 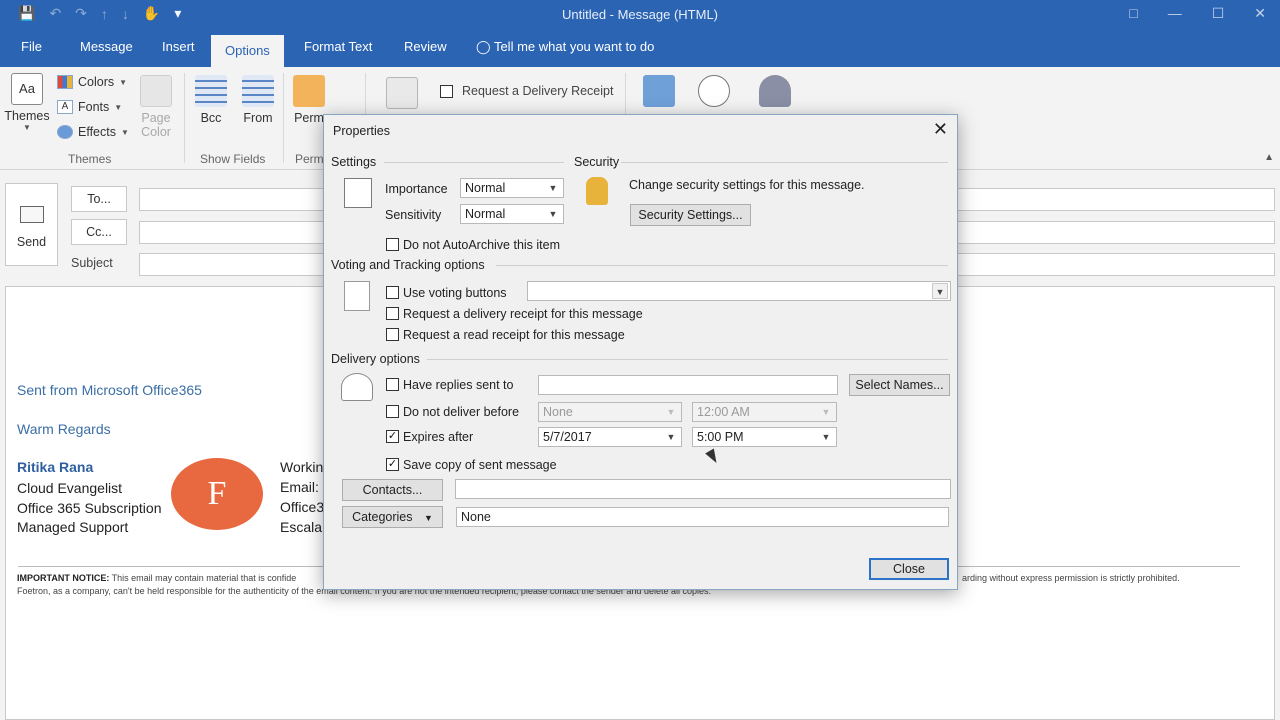 What do you see at coordinates (526, 91) in the screenshot?
I see `delivery-receipt-option: Request a Delivery Receipt` at bounding box center [526, 91].